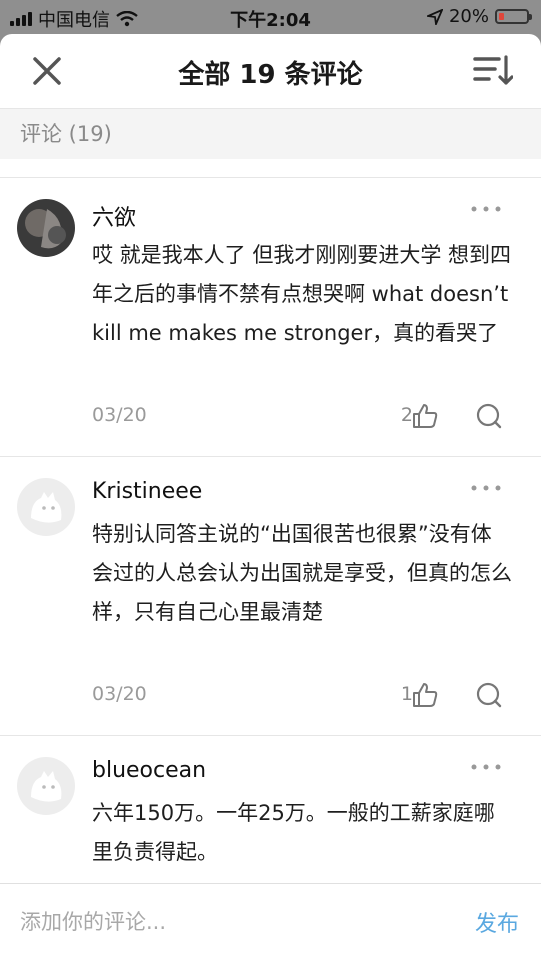 The image size is (541, 960). Describe the element at coordinates (270, 134) in the screenshot. I see `section-label: 评论 (19)` at that location.